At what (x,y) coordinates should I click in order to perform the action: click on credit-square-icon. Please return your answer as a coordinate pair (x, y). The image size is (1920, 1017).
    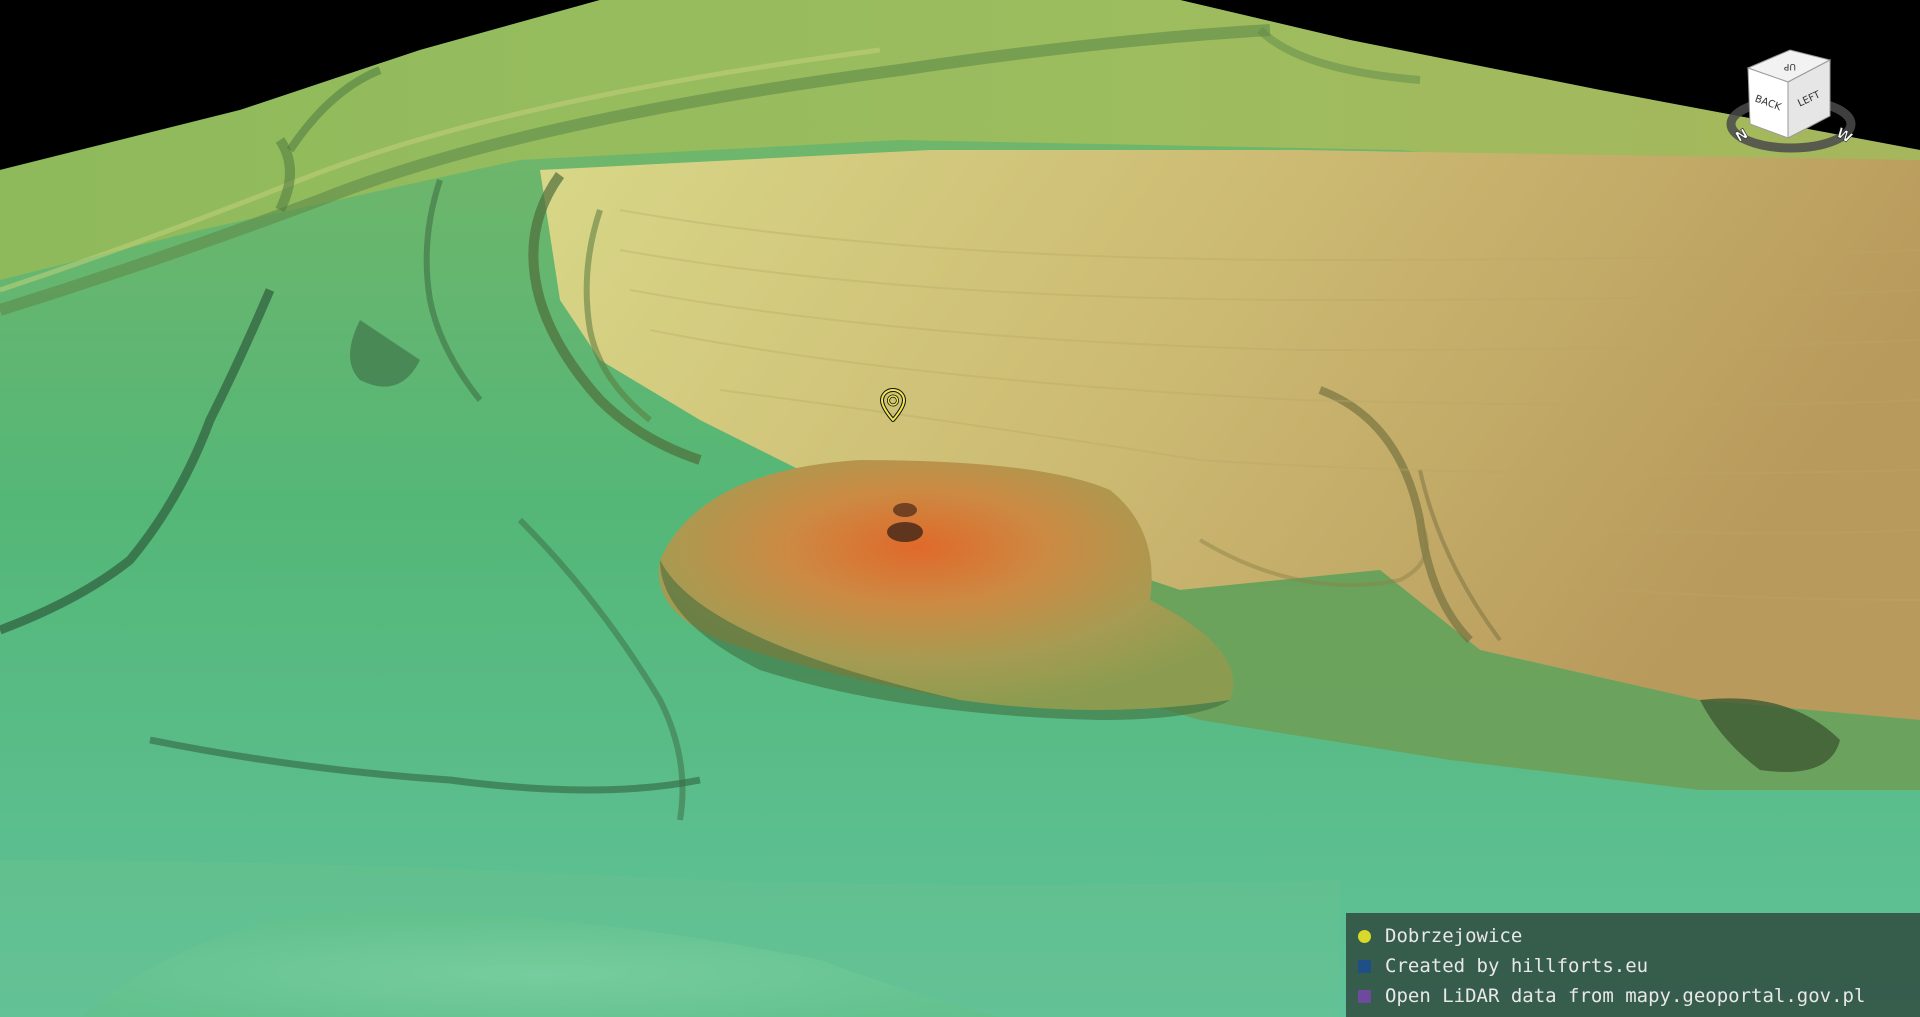
    Looking at the image, I should click on (1364, 966).